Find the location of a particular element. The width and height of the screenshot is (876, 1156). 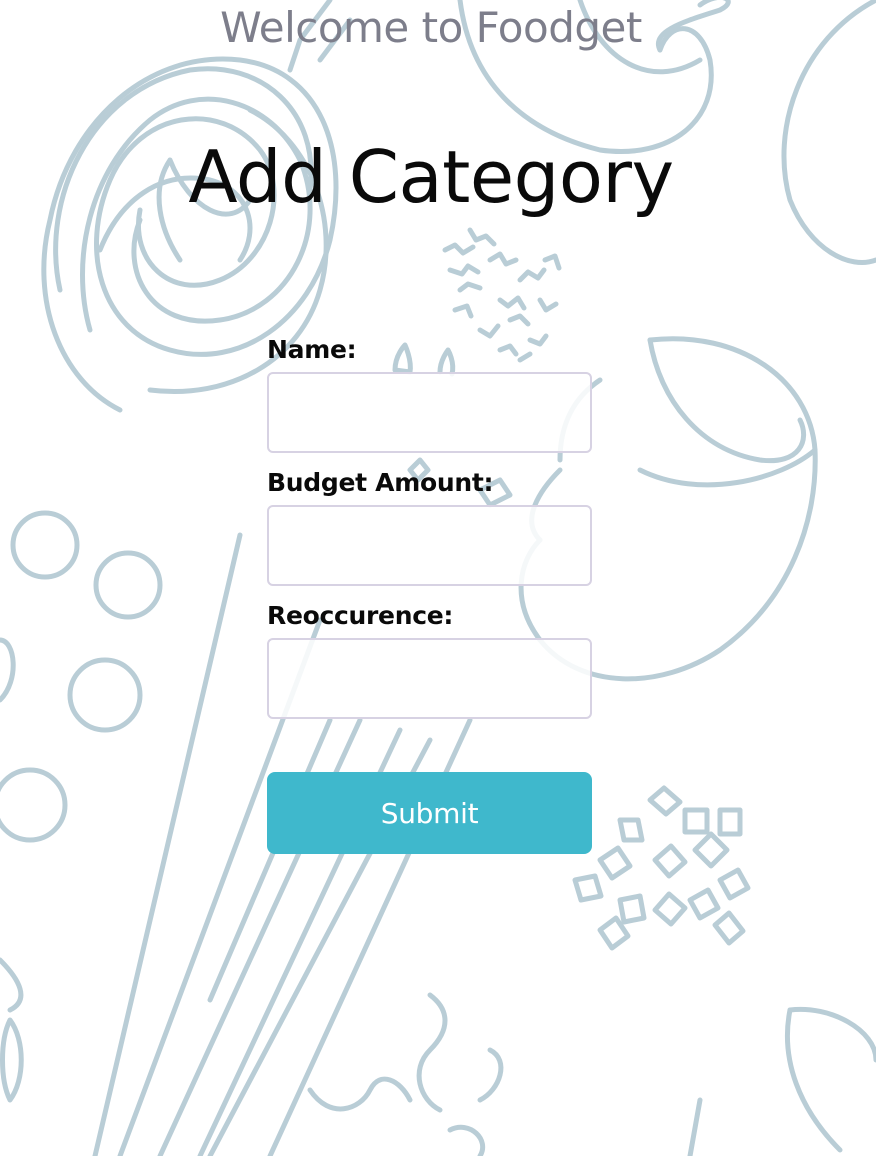

page-title: Add Category is located at coordinates (431, 177).